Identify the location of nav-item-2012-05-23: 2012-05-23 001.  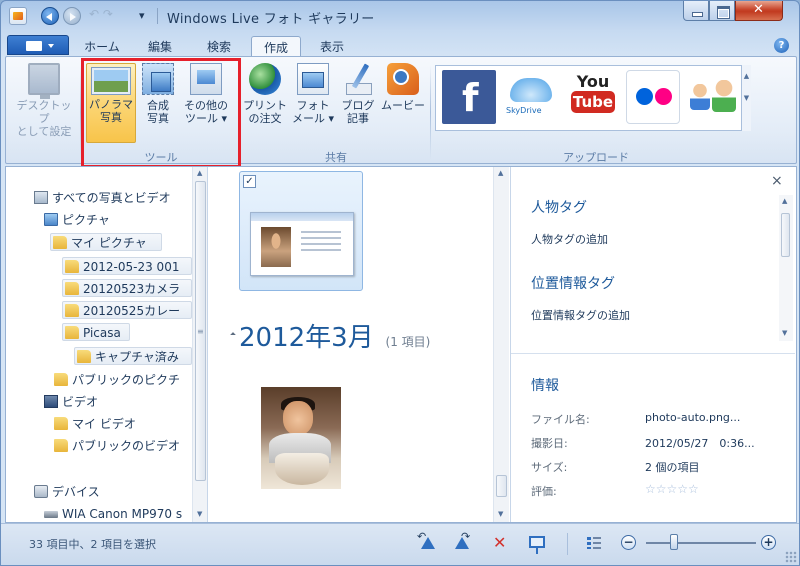
(127, 266).